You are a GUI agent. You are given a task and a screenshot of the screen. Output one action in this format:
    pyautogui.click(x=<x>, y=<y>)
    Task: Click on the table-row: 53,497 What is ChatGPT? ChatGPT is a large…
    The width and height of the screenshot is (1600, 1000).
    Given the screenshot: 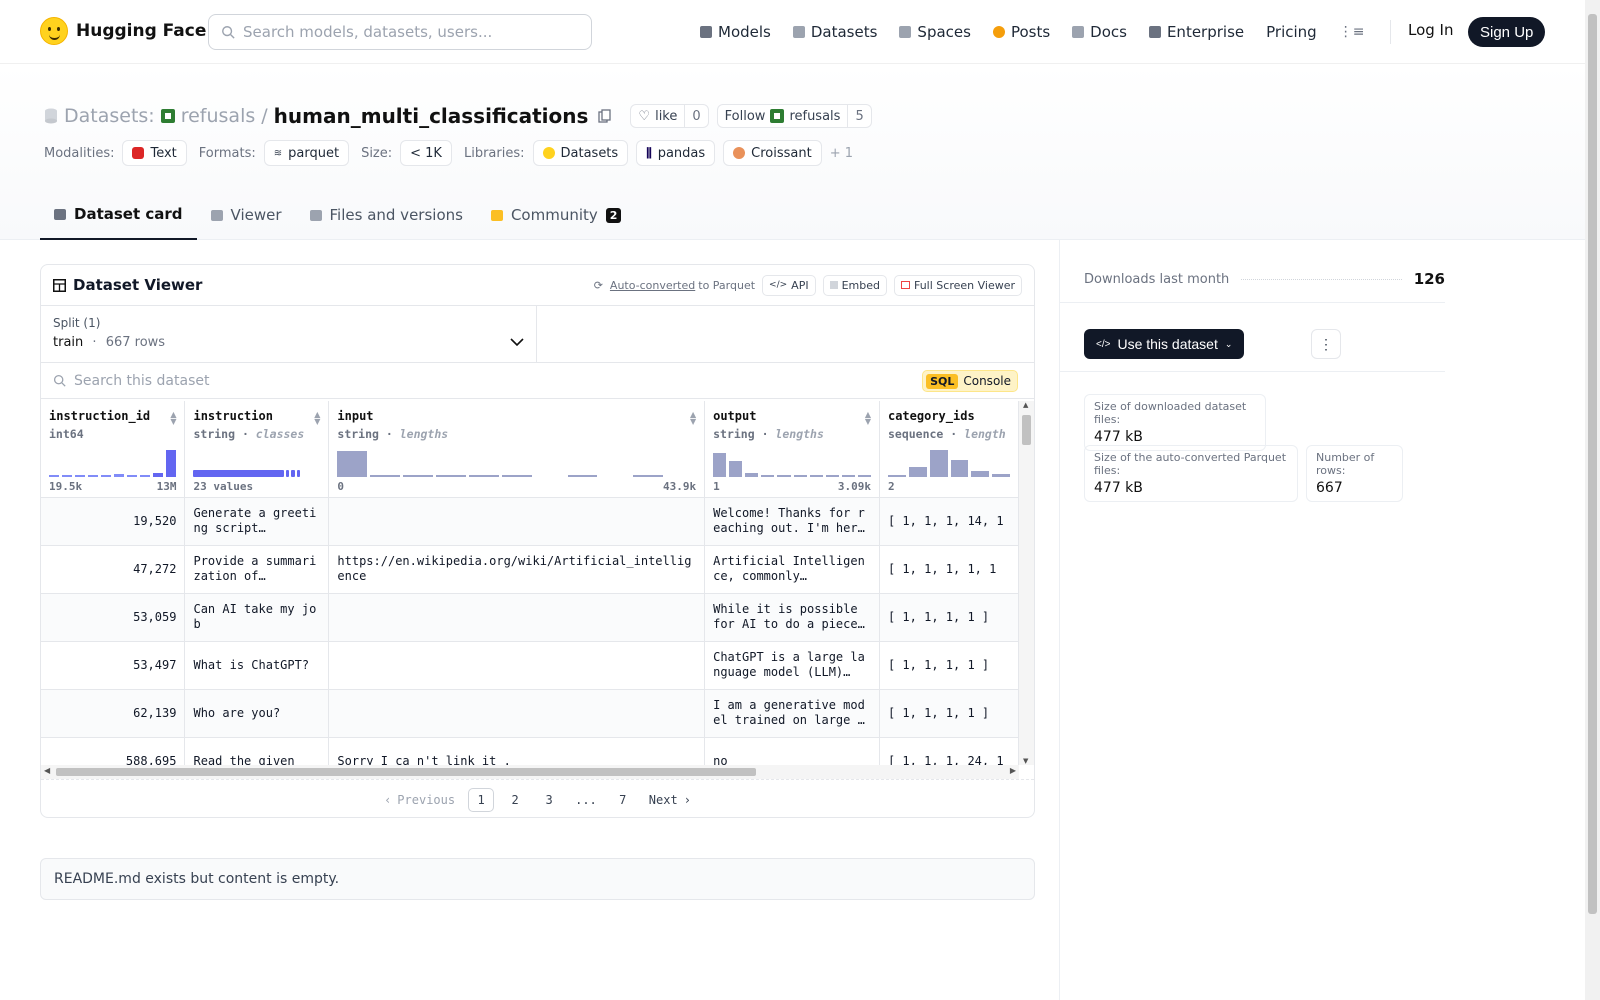 What is the action you would take?
    pyautogui.click(x=530, y=665)
    